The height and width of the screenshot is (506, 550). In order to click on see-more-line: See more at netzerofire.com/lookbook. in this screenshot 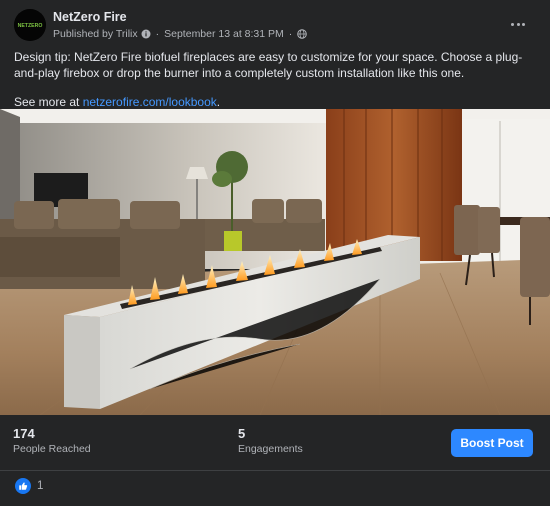, I will do `click(276, 102)`.